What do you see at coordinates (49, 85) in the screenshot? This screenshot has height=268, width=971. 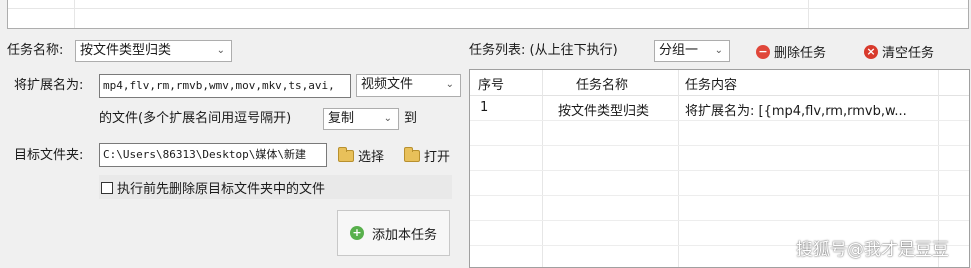 I see `extension-label: 将扩展名为:` at bounding box center [49, 85].